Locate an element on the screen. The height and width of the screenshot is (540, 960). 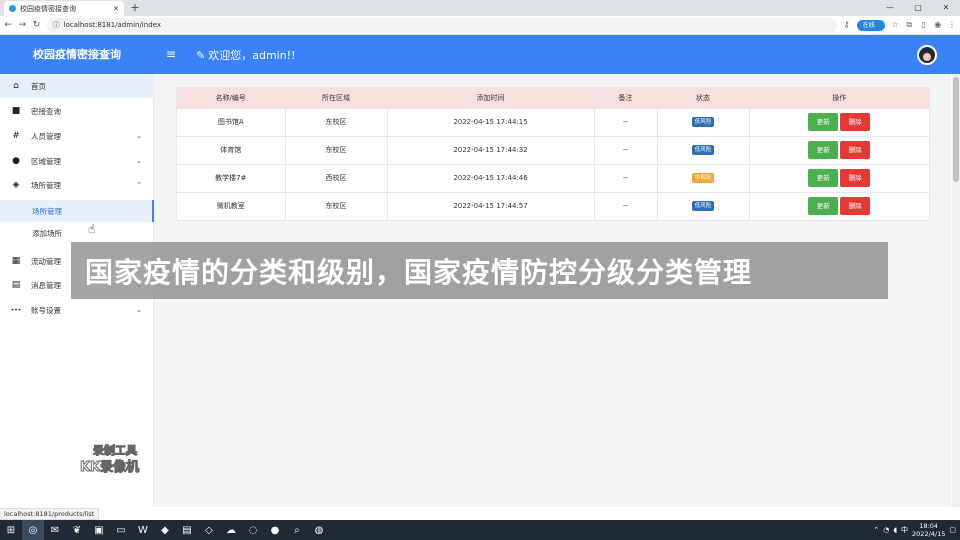
tray-network-icon: ◔ is located at coordinates (886, 530).